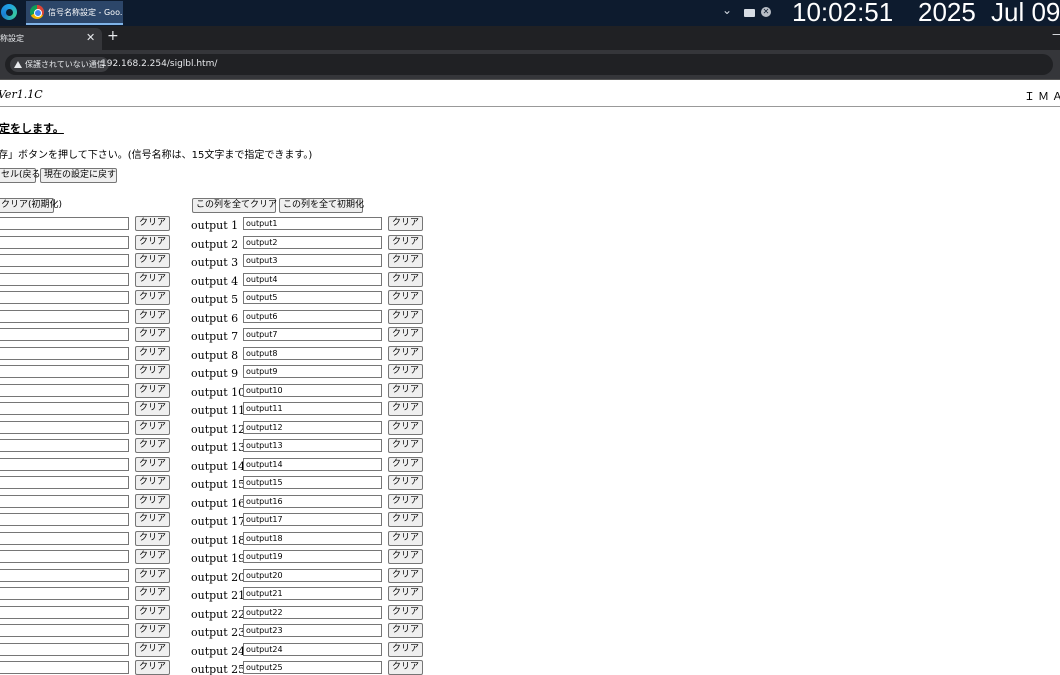  What do you see at coordinates (31, 205) in the screenshot?
I see `left-column-init-button: クリア(初期化)` at bounding box center [31, 205].